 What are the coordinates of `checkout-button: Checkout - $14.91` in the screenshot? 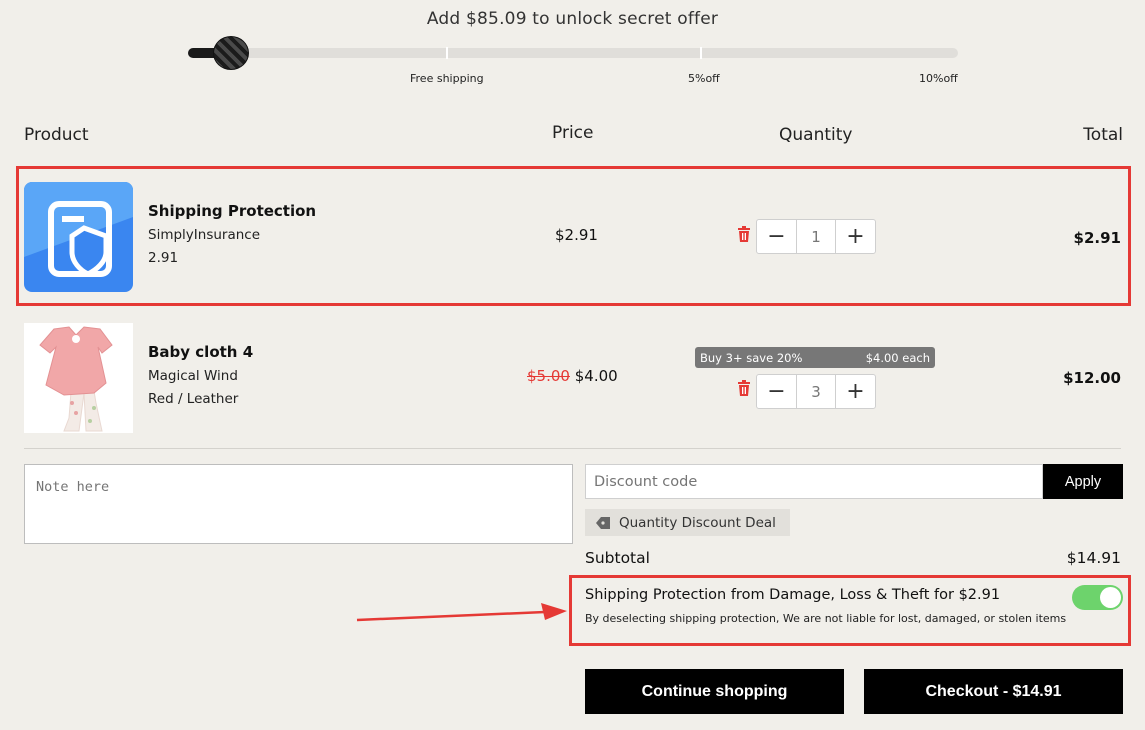 It's located at (993, 691).